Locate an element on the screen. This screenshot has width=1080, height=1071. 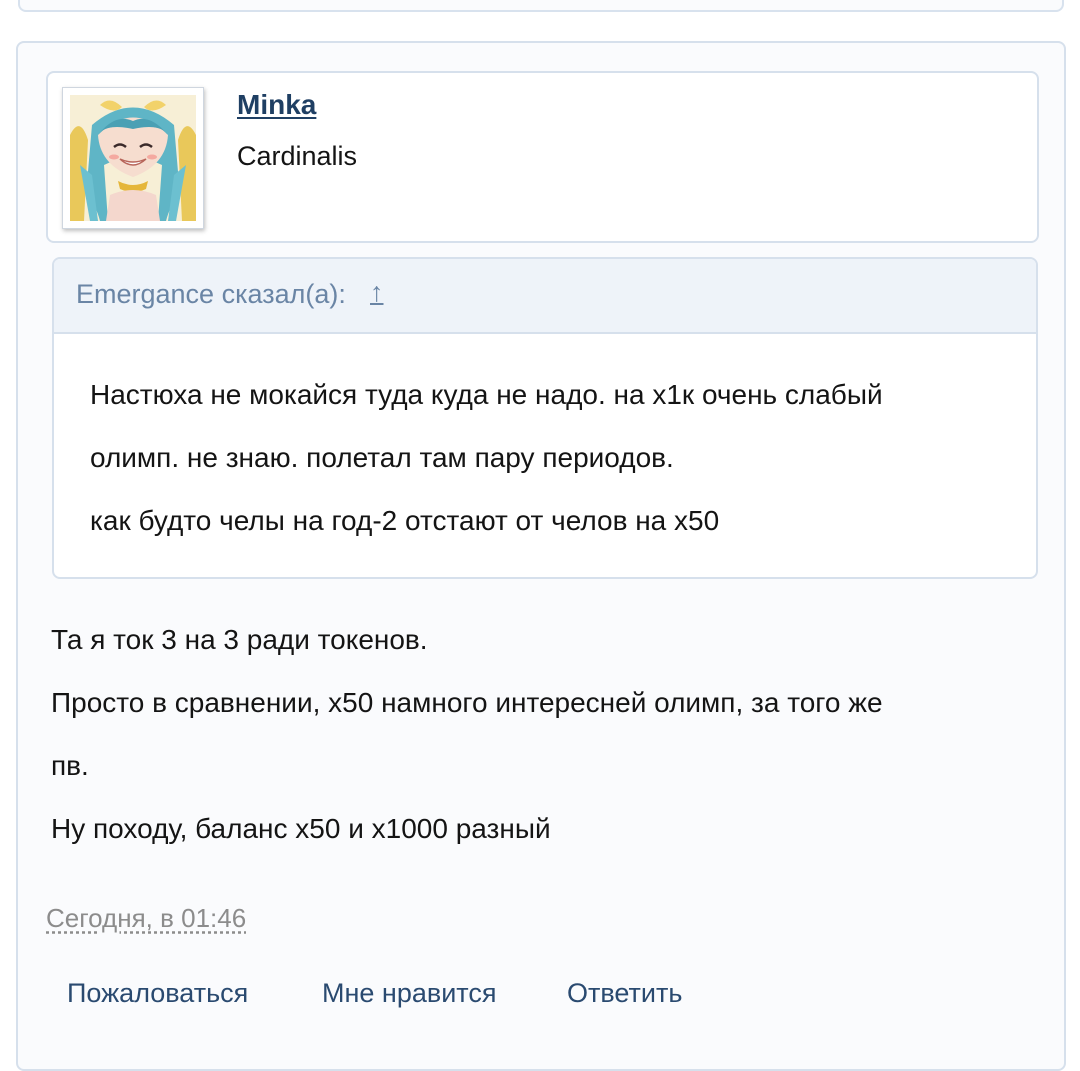
anime-avatar-icon is located at coordinates (133, 158).